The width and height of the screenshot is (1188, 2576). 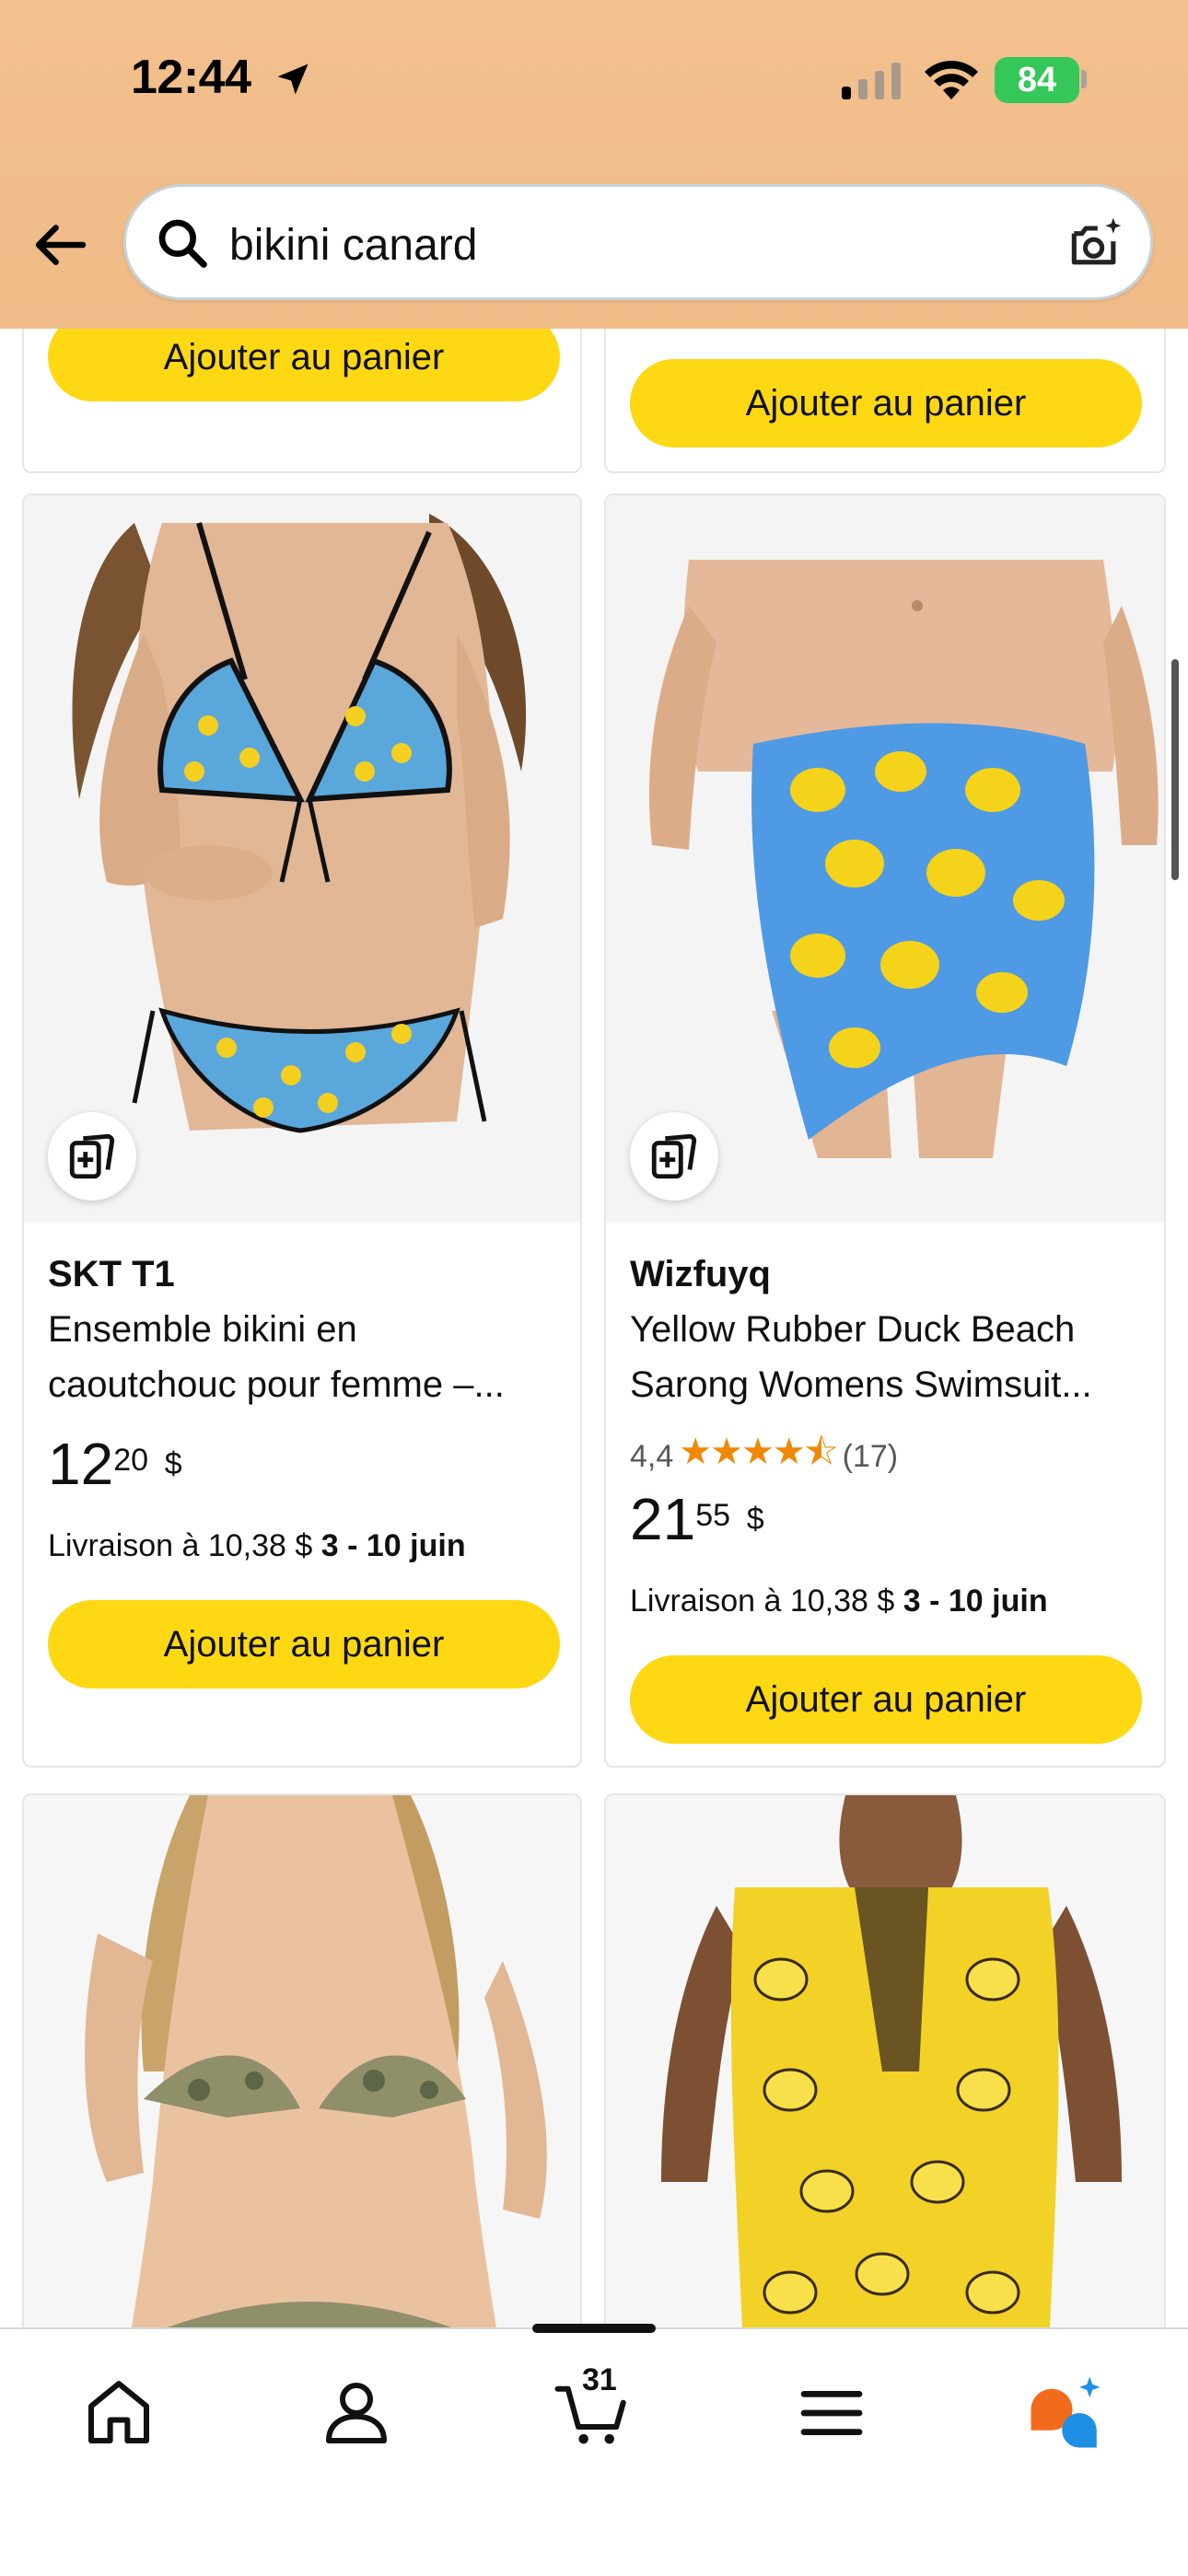 I want to click on status-time: 12:44, so click(x=191, y=77).